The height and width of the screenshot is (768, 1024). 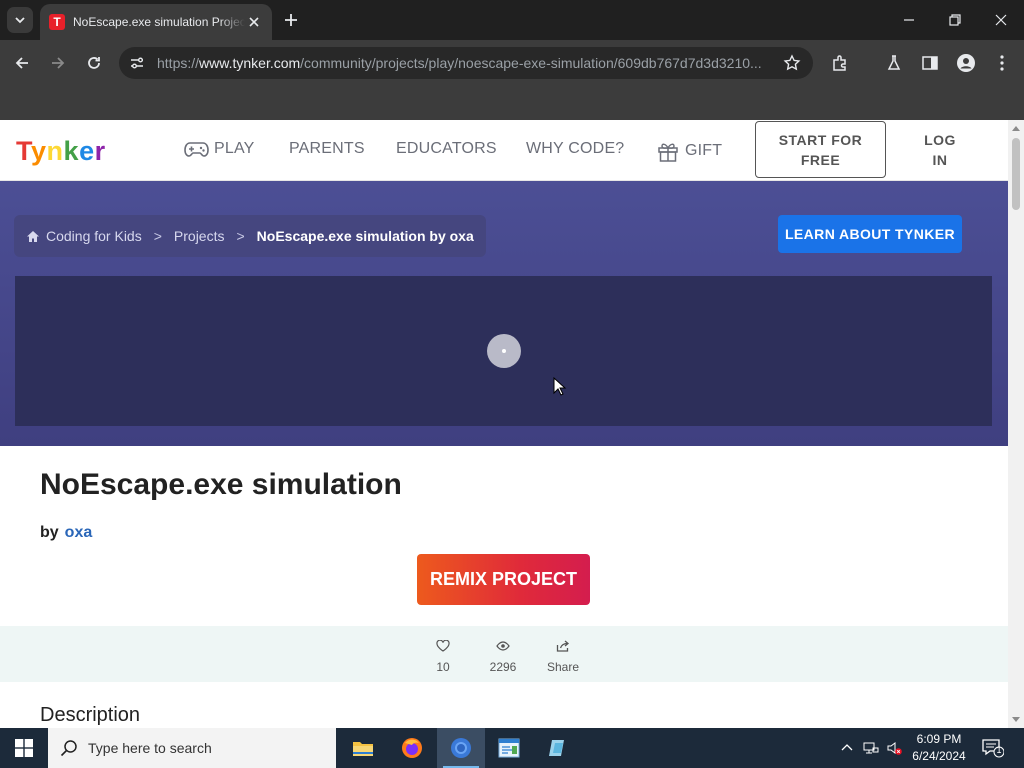 I want to click on file-explorer-app, so click(x=363, y=748).